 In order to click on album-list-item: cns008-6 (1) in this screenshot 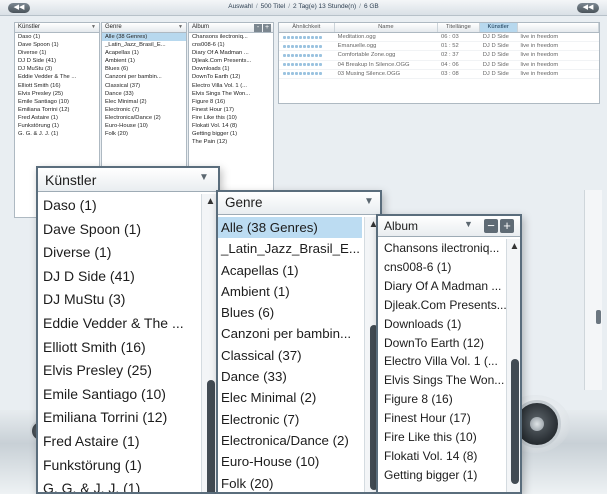, I will do `click(231, 45)`.